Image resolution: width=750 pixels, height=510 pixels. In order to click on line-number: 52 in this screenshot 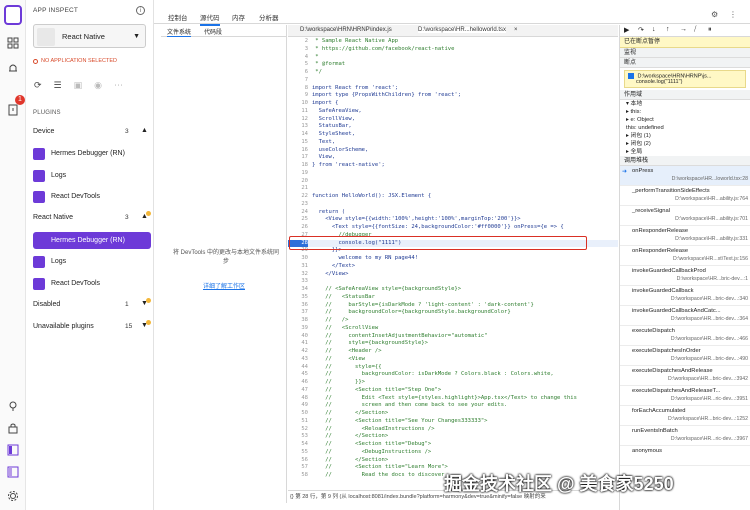, I will do `click(298, 430)`.